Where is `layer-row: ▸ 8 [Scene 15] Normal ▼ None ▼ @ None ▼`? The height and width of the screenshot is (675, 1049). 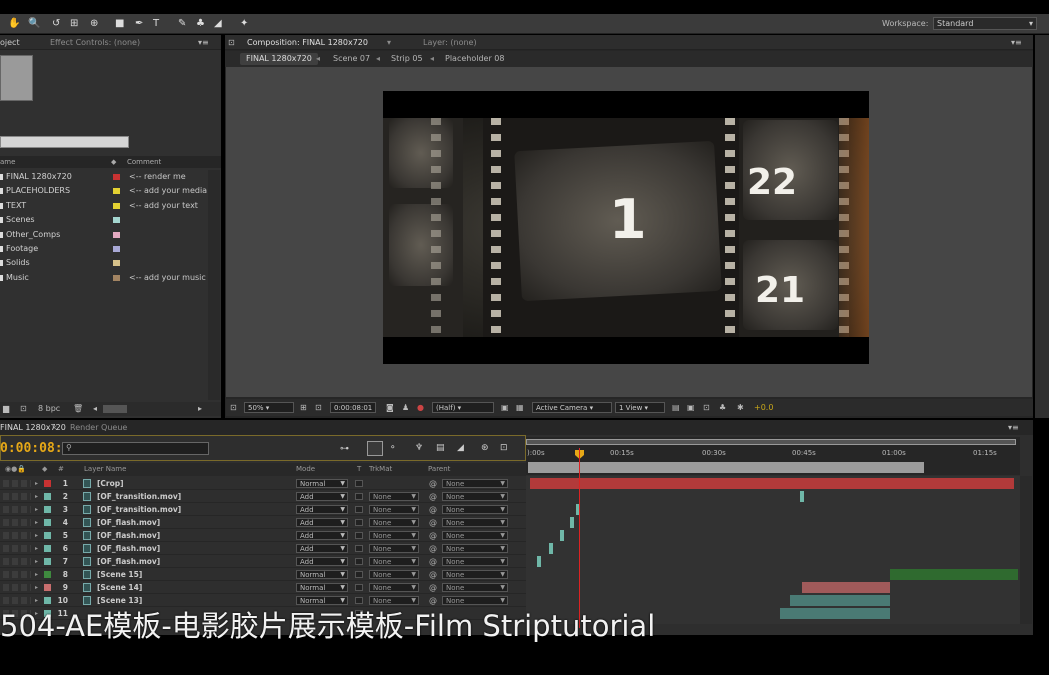
layer-row: ▸ 8 [Scene 15] Normal ▼ None ▼ @ None ▼ is located at coordinates (263, 574).